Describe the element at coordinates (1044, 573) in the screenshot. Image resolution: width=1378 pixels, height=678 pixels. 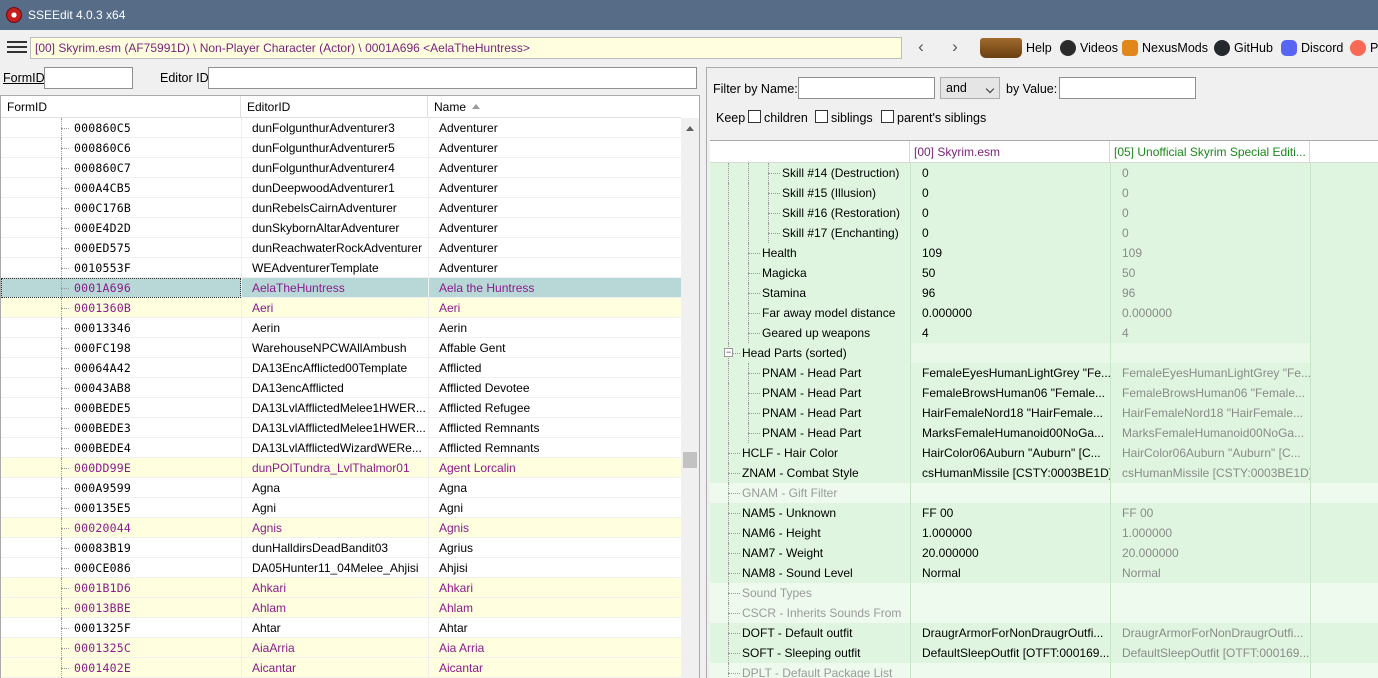
I see `record-field-row: NAM8 - Sound Level Normal Normal` at that location.